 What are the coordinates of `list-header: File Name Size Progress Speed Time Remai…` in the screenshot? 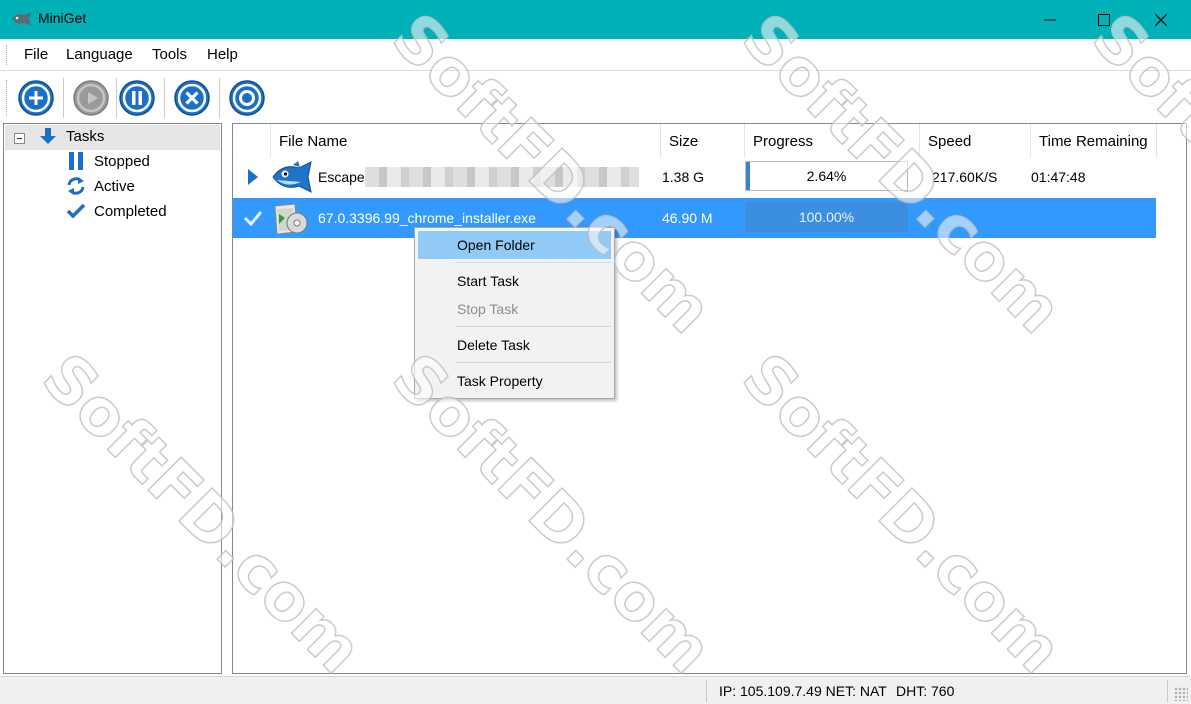 It's located at (709, 141).